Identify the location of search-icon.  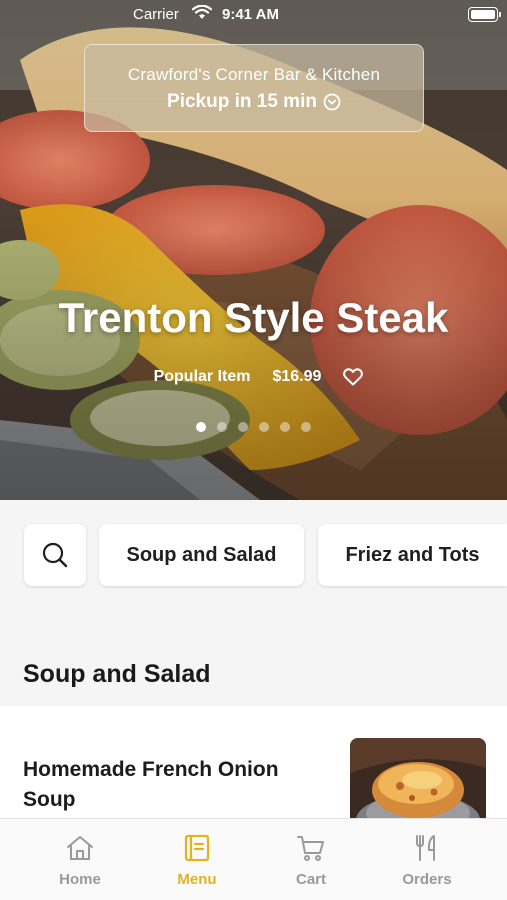
(55, 555).